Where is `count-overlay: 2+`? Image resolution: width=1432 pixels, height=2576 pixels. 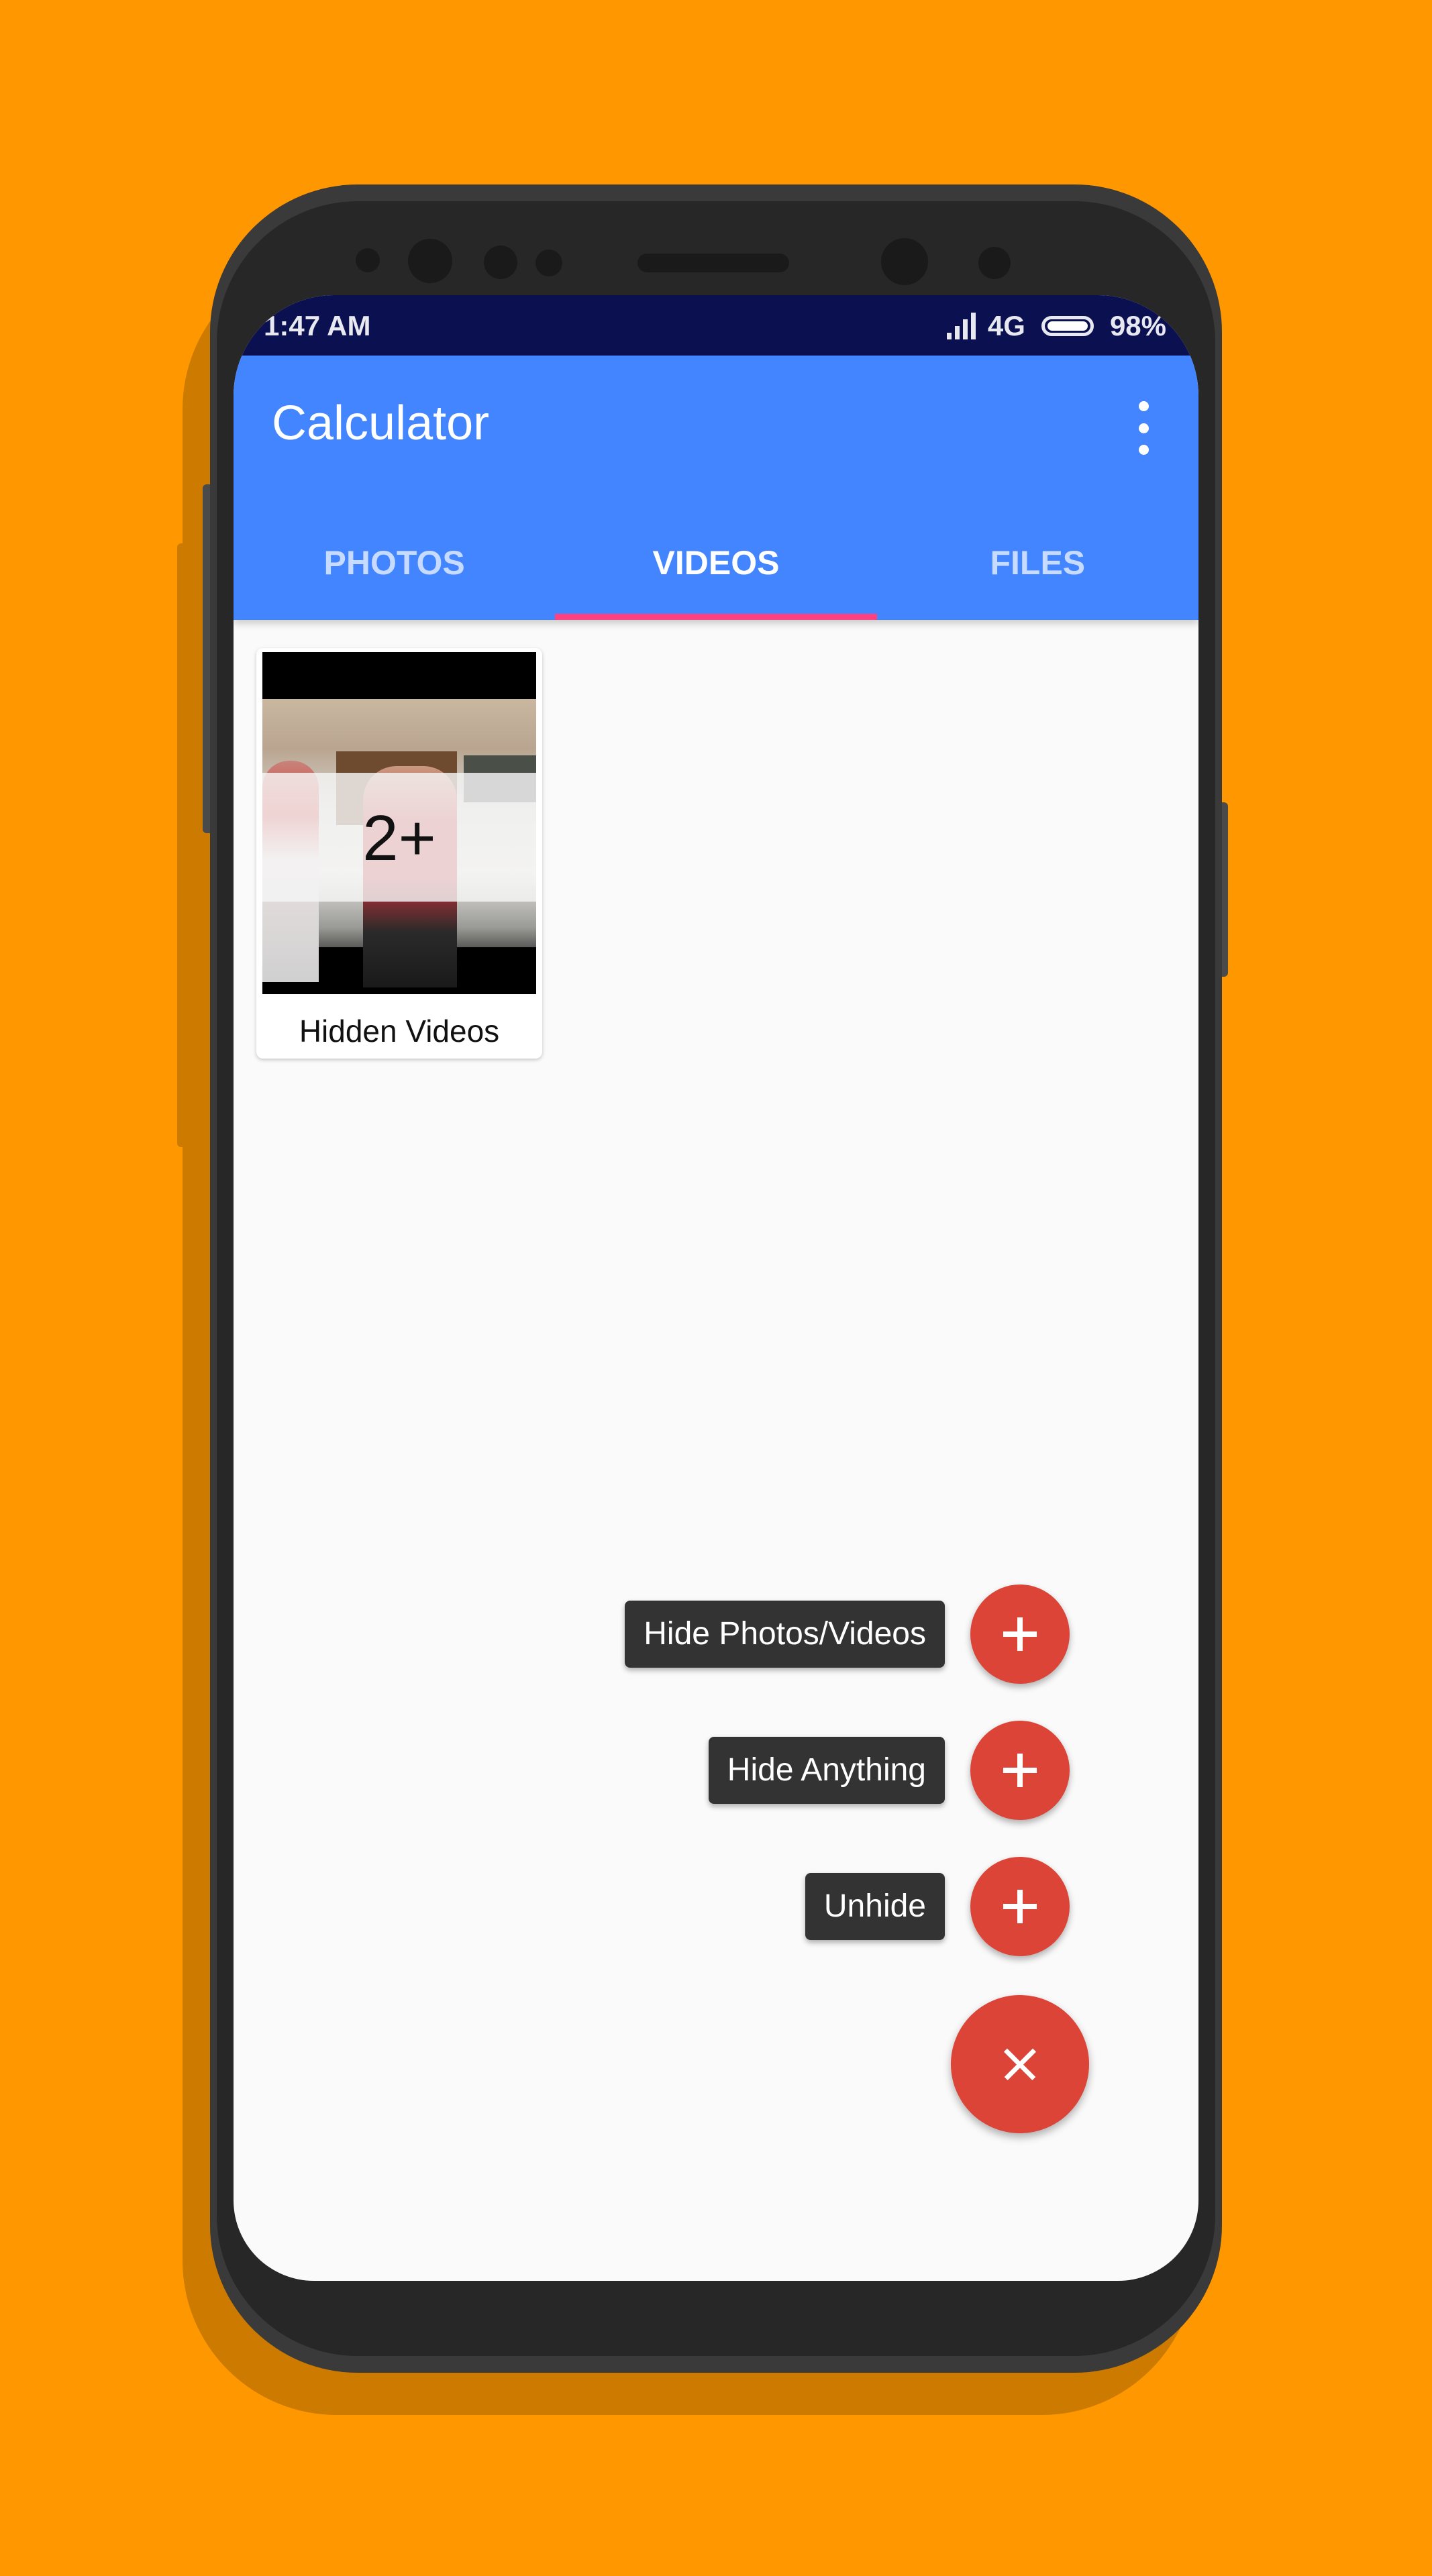
count-overlay: 2+ is located at coordinates (399, 837).